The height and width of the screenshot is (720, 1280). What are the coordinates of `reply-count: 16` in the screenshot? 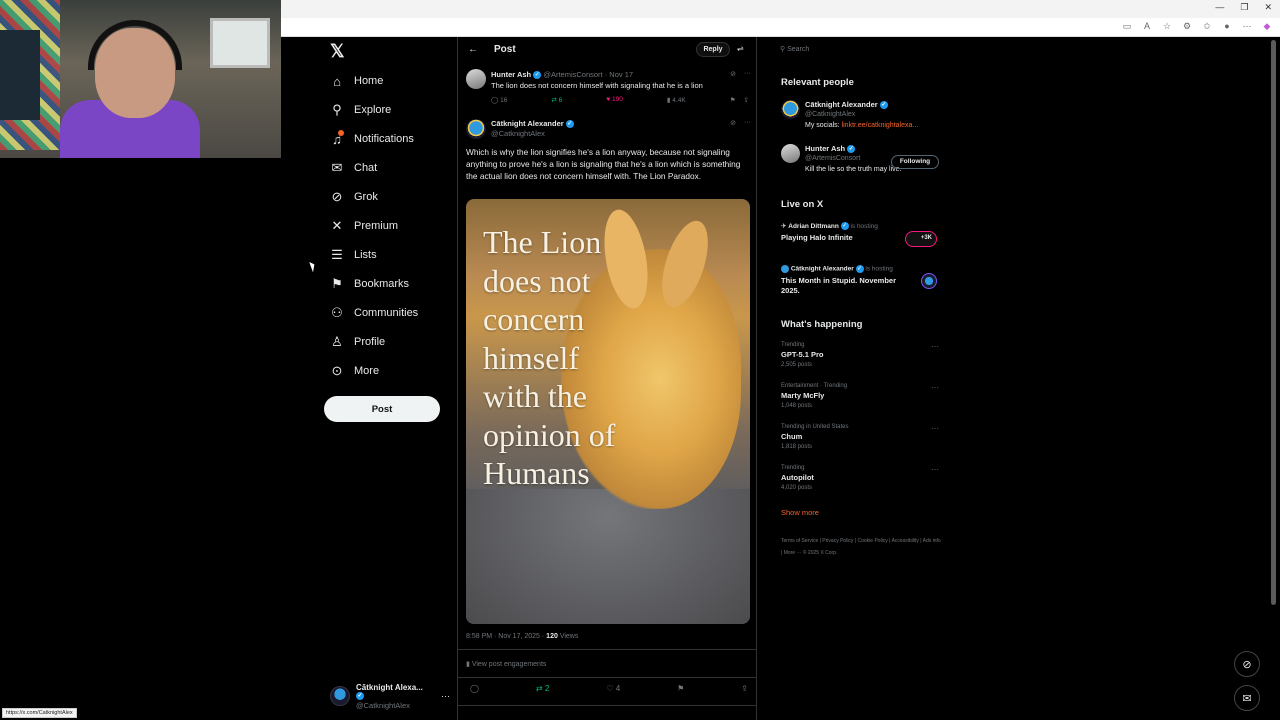 It's located at (504, 100).